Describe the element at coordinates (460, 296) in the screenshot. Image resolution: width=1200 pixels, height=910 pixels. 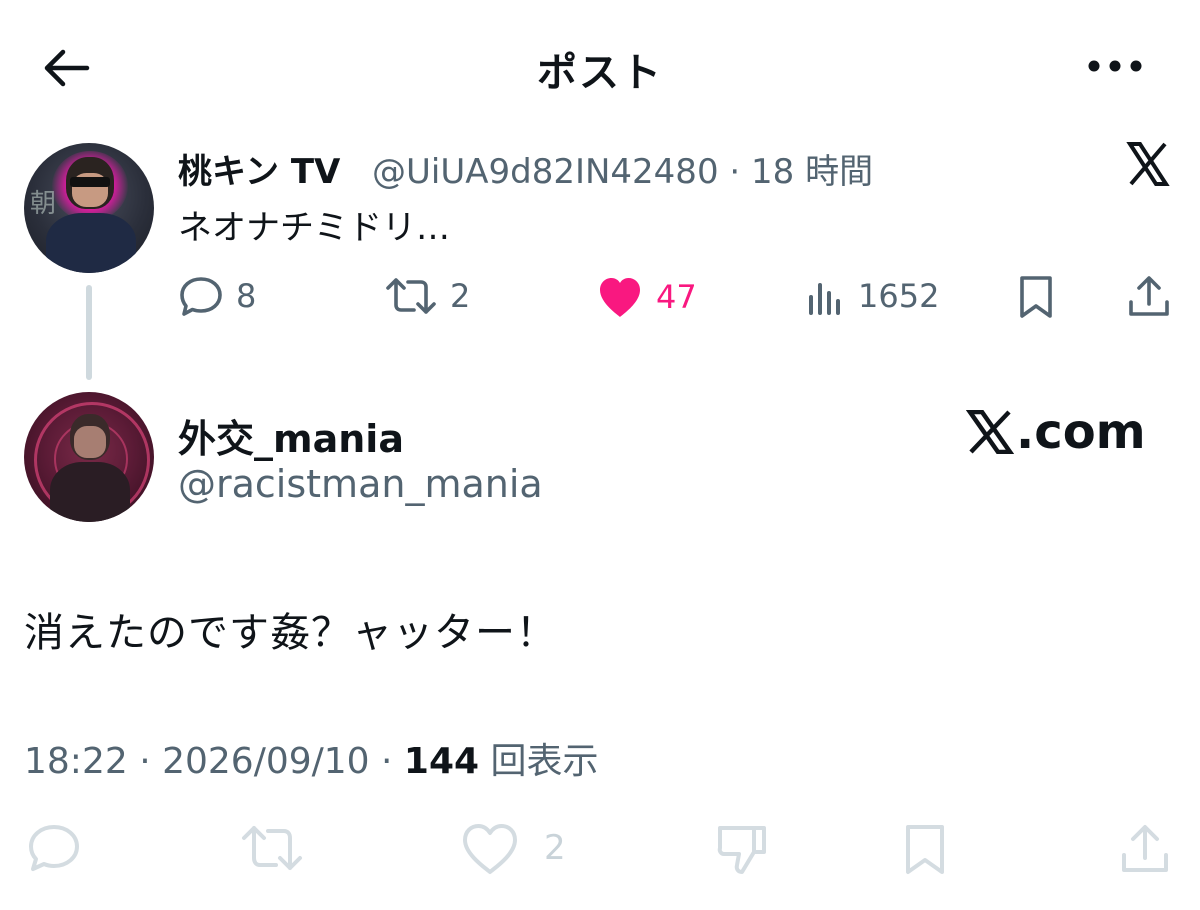
I see `repost-count: 2` at that location.